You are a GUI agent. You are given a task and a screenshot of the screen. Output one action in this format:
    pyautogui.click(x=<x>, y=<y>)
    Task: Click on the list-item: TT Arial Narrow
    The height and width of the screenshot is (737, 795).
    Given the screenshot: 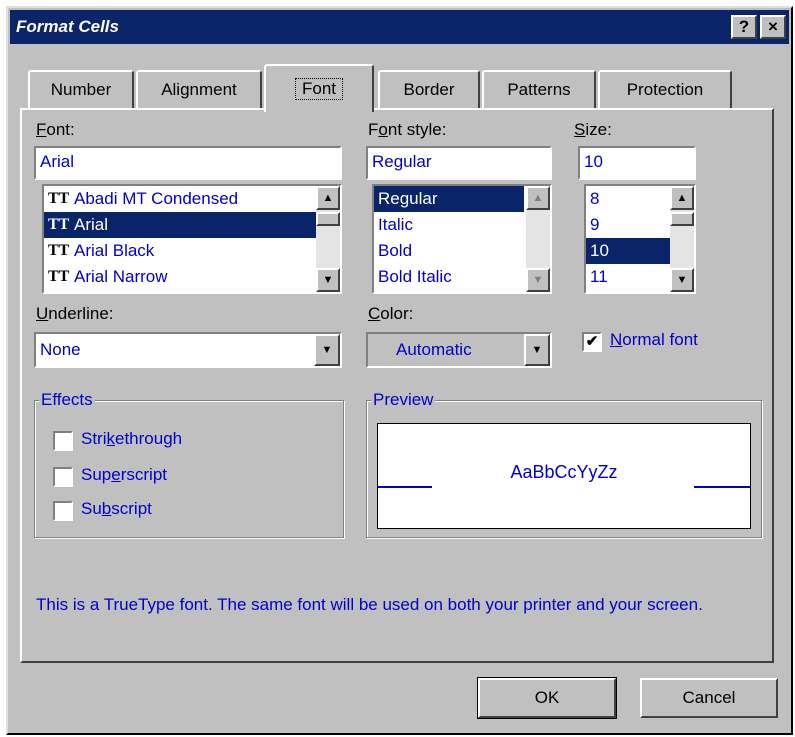 What is the action you would take?
    pyautogui.click(x=192, y=277)
    